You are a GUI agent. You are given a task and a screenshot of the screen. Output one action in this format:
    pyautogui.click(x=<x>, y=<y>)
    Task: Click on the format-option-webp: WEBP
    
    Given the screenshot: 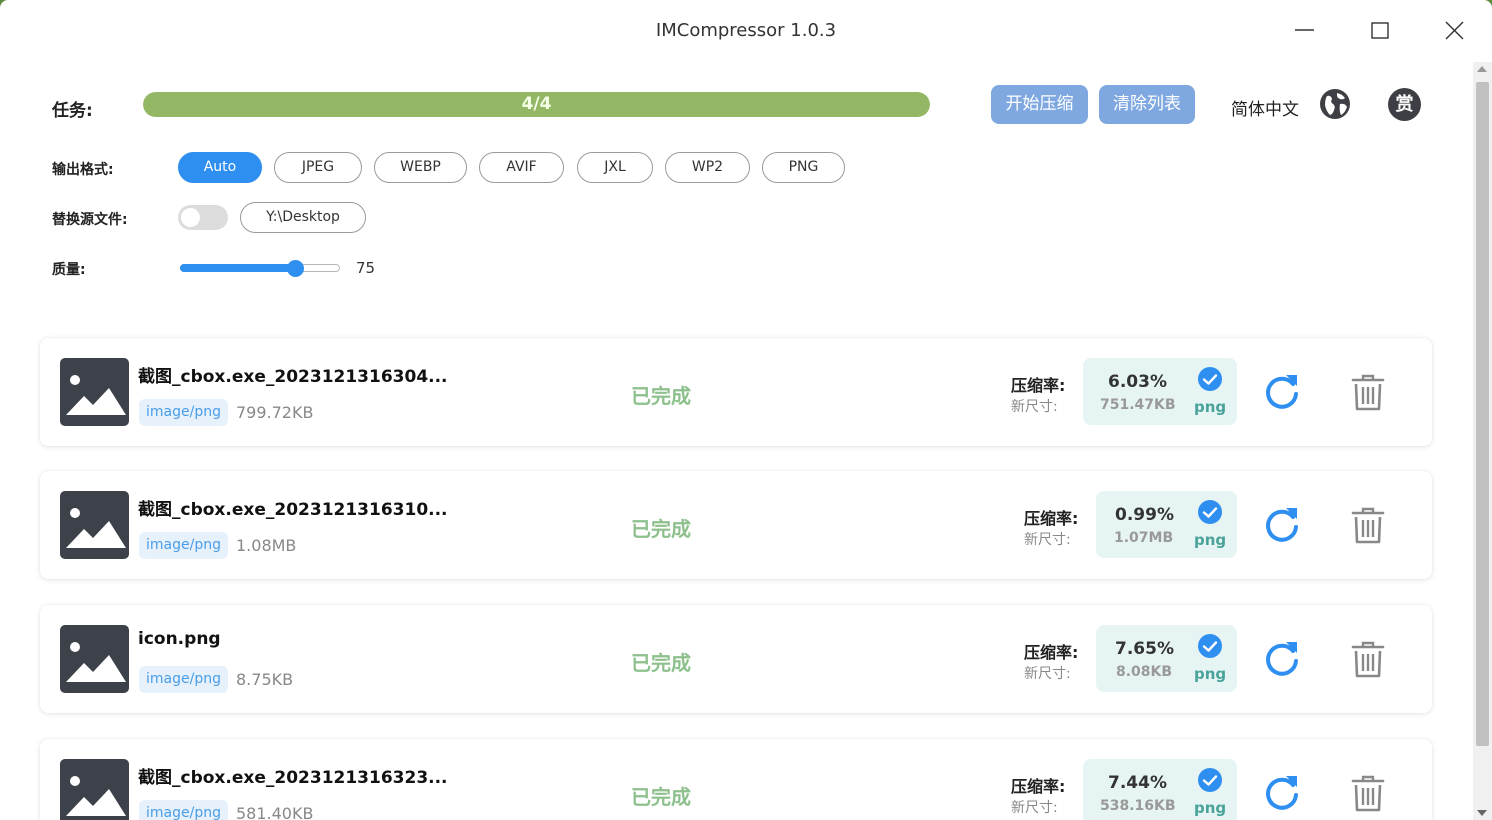 What is the action you would take?
    pyautogui.click(x=420, y=167)
    